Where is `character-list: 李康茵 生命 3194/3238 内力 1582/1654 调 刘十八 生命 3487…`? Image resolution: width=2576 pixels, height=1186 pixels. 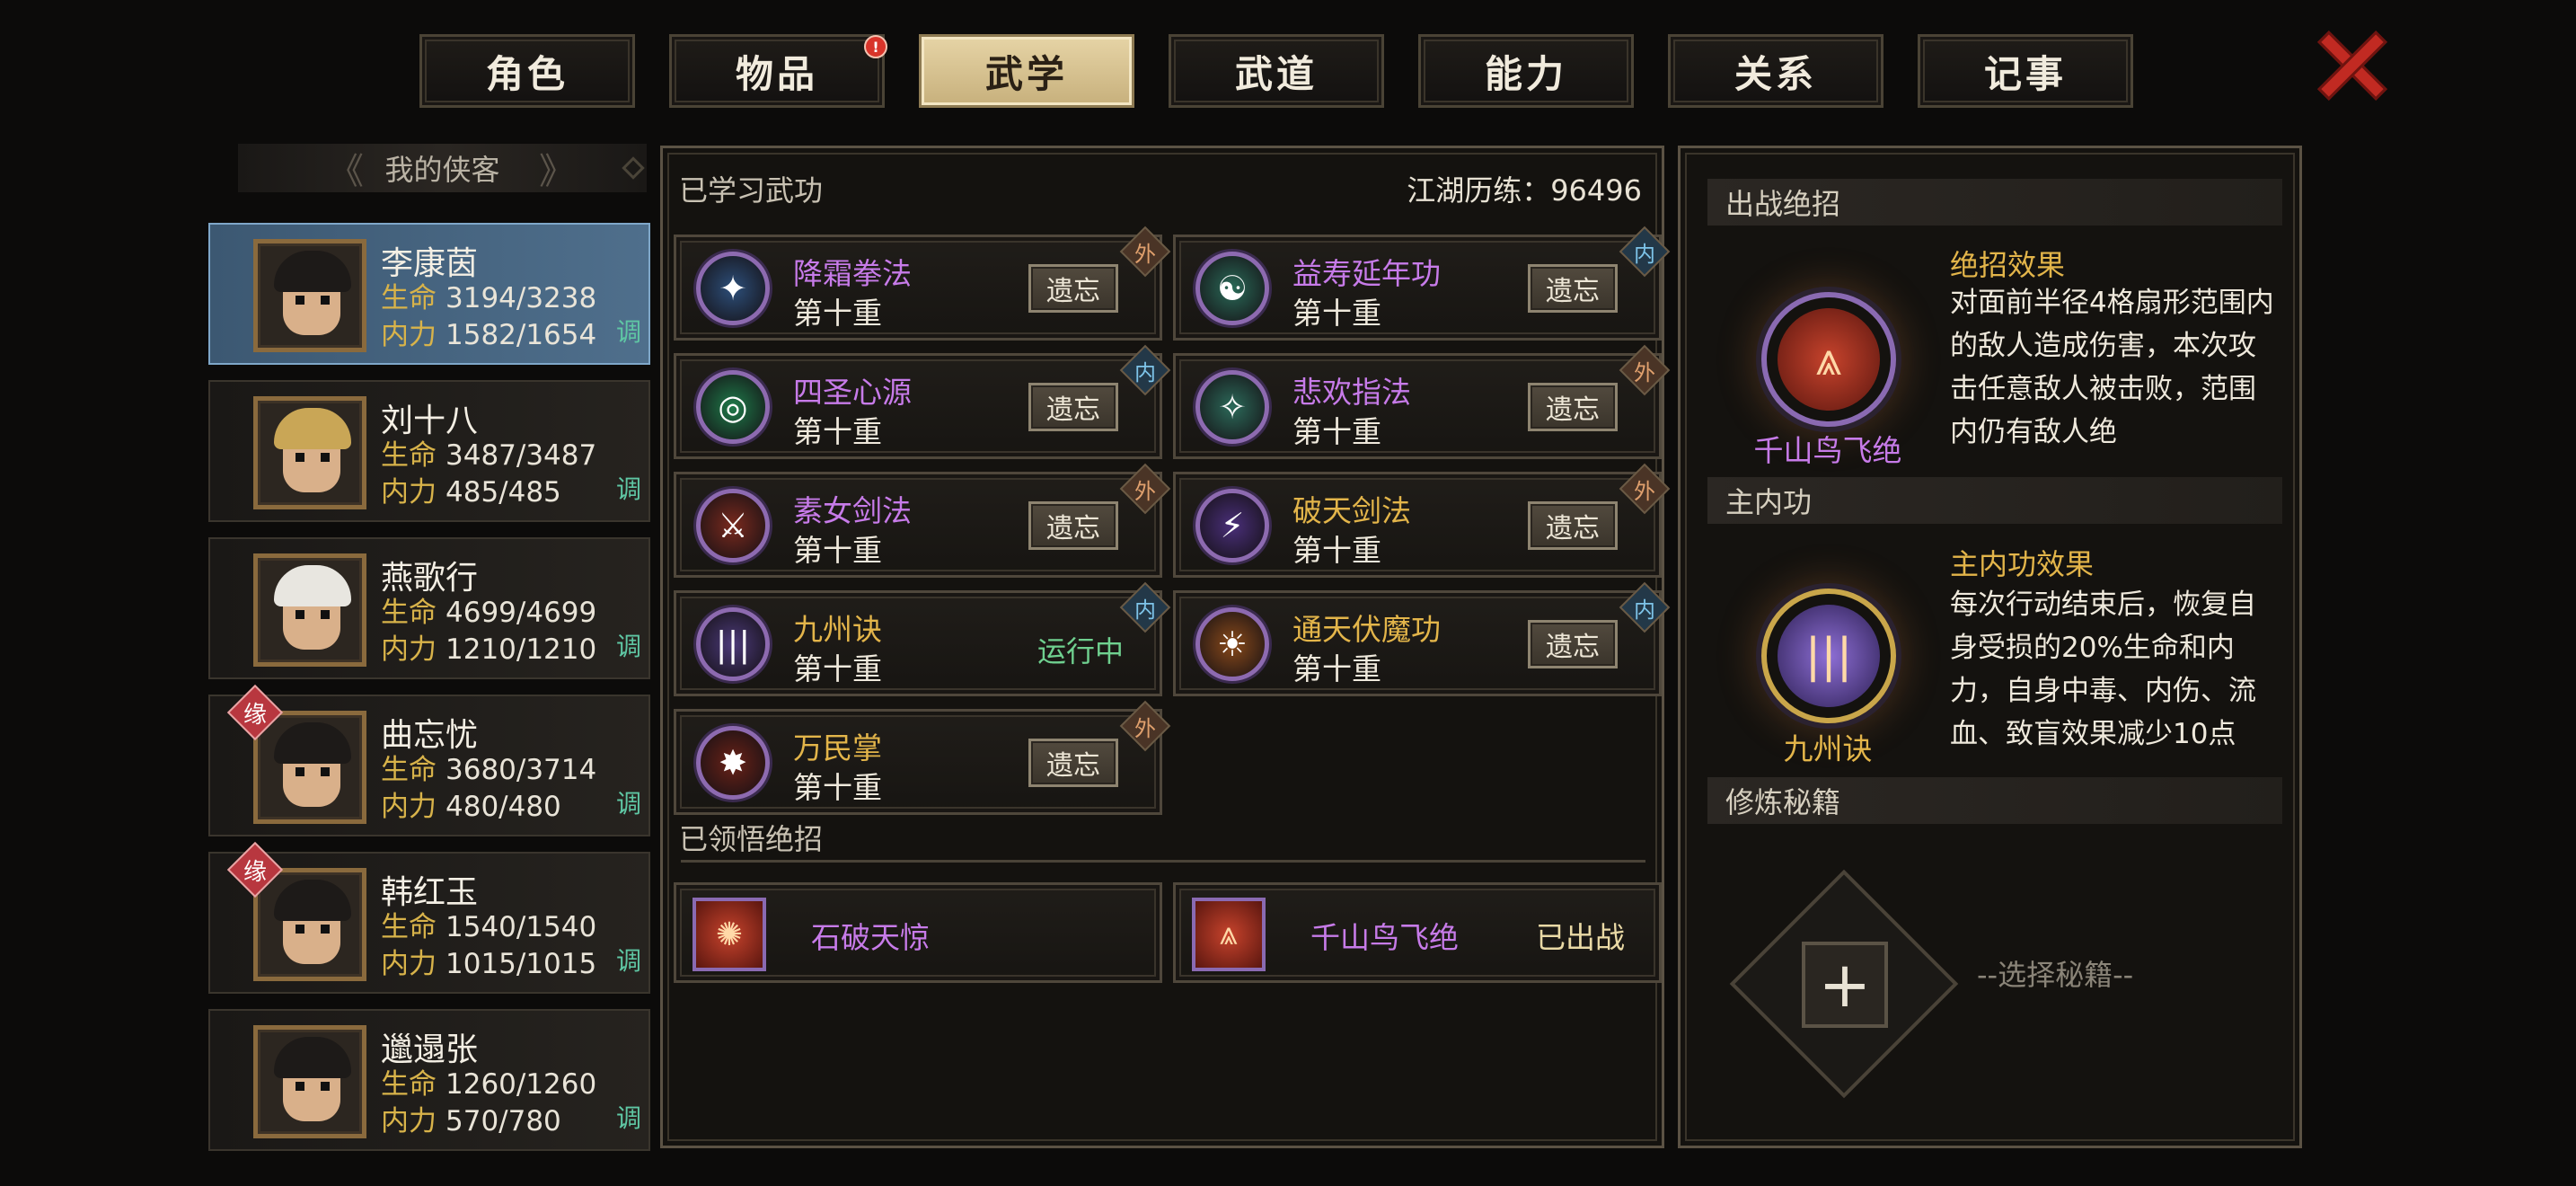
character-list: 李康茵 生命 3194/3238 内力 1582/1654 调 刘十八 生命 3487… is located at coordinates (429, 694).